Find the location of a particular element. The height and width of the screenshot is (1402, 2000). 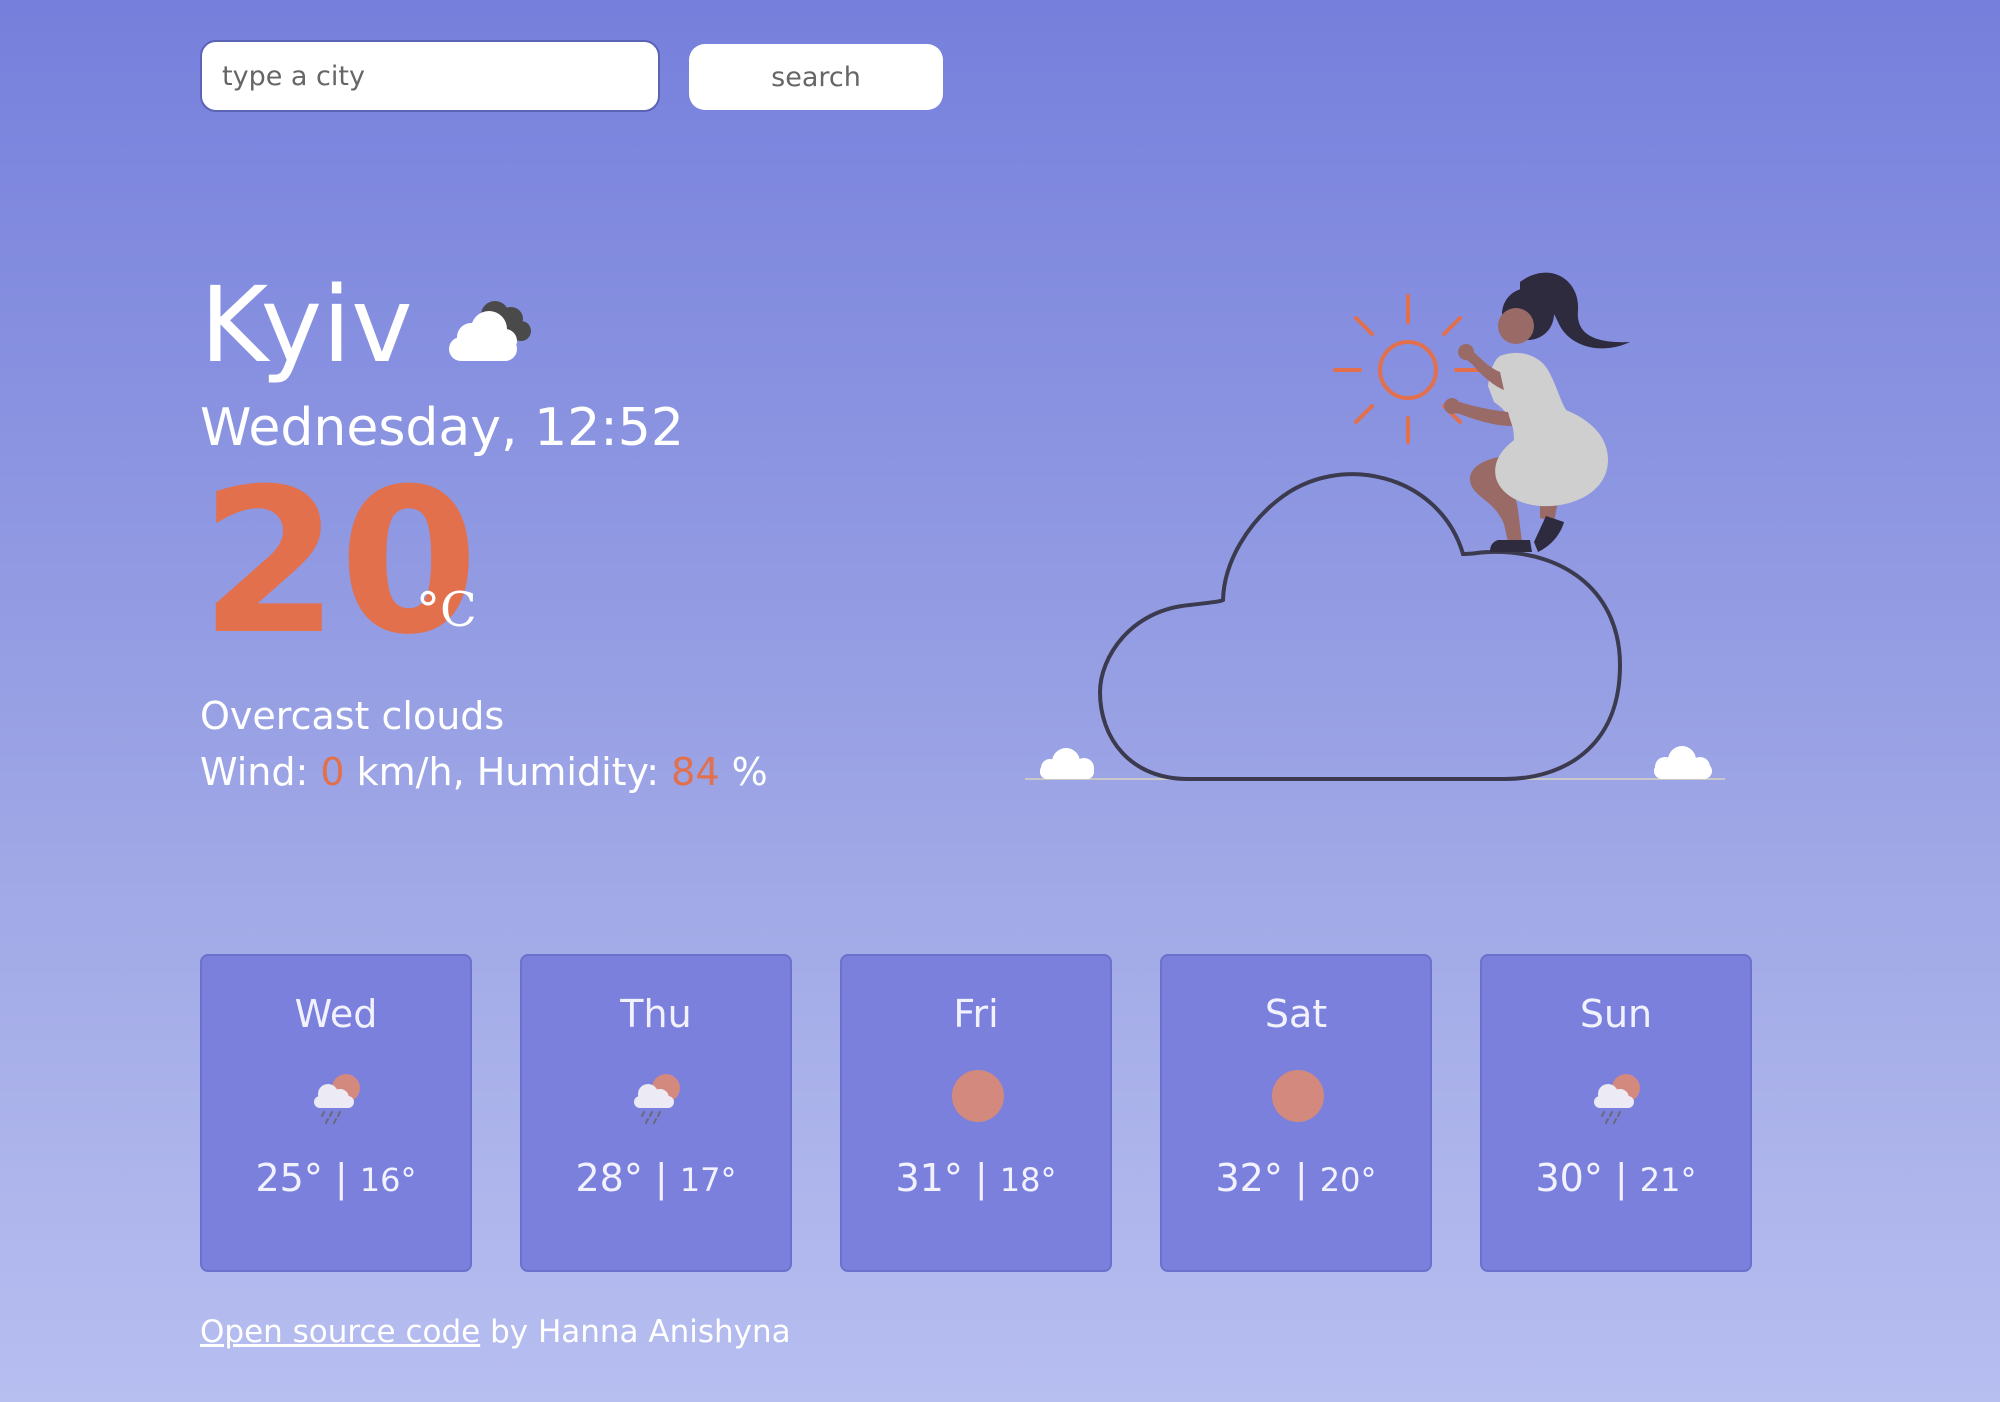

forecast-temps: 30° | 21° is located at coordinates (1616, 1179).